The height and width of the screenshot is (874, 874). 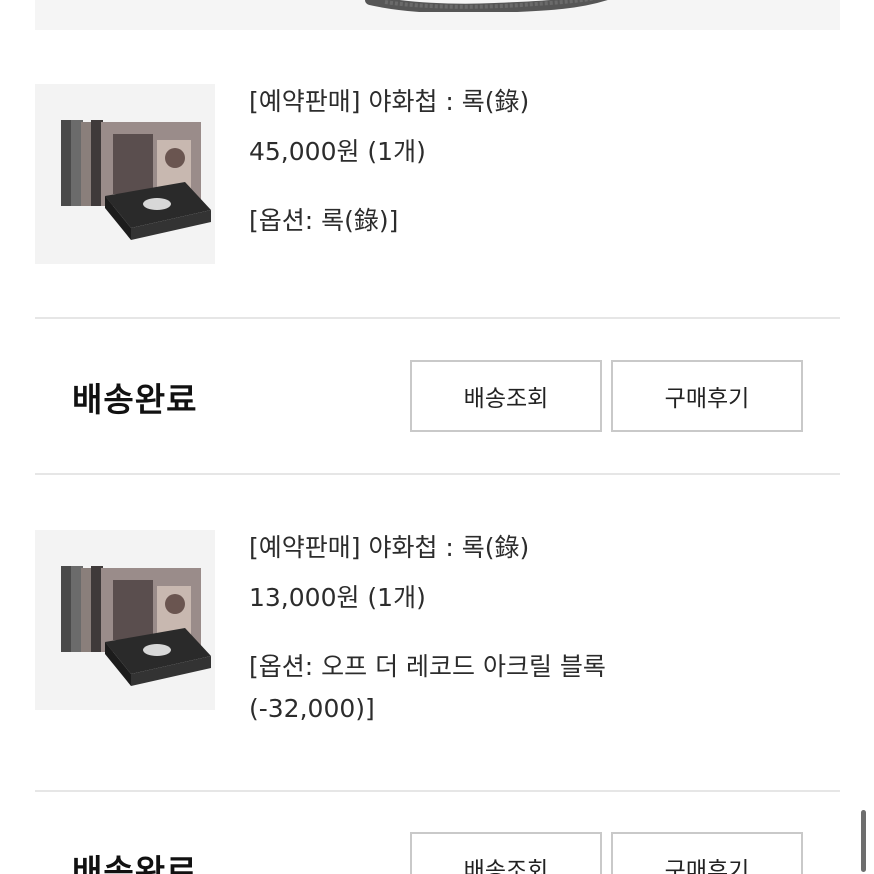 What do you see at coordinates (312, 708) in the screenshot?
I see `product-option-price: (-32,000)]` at bounding box center [312, 708].